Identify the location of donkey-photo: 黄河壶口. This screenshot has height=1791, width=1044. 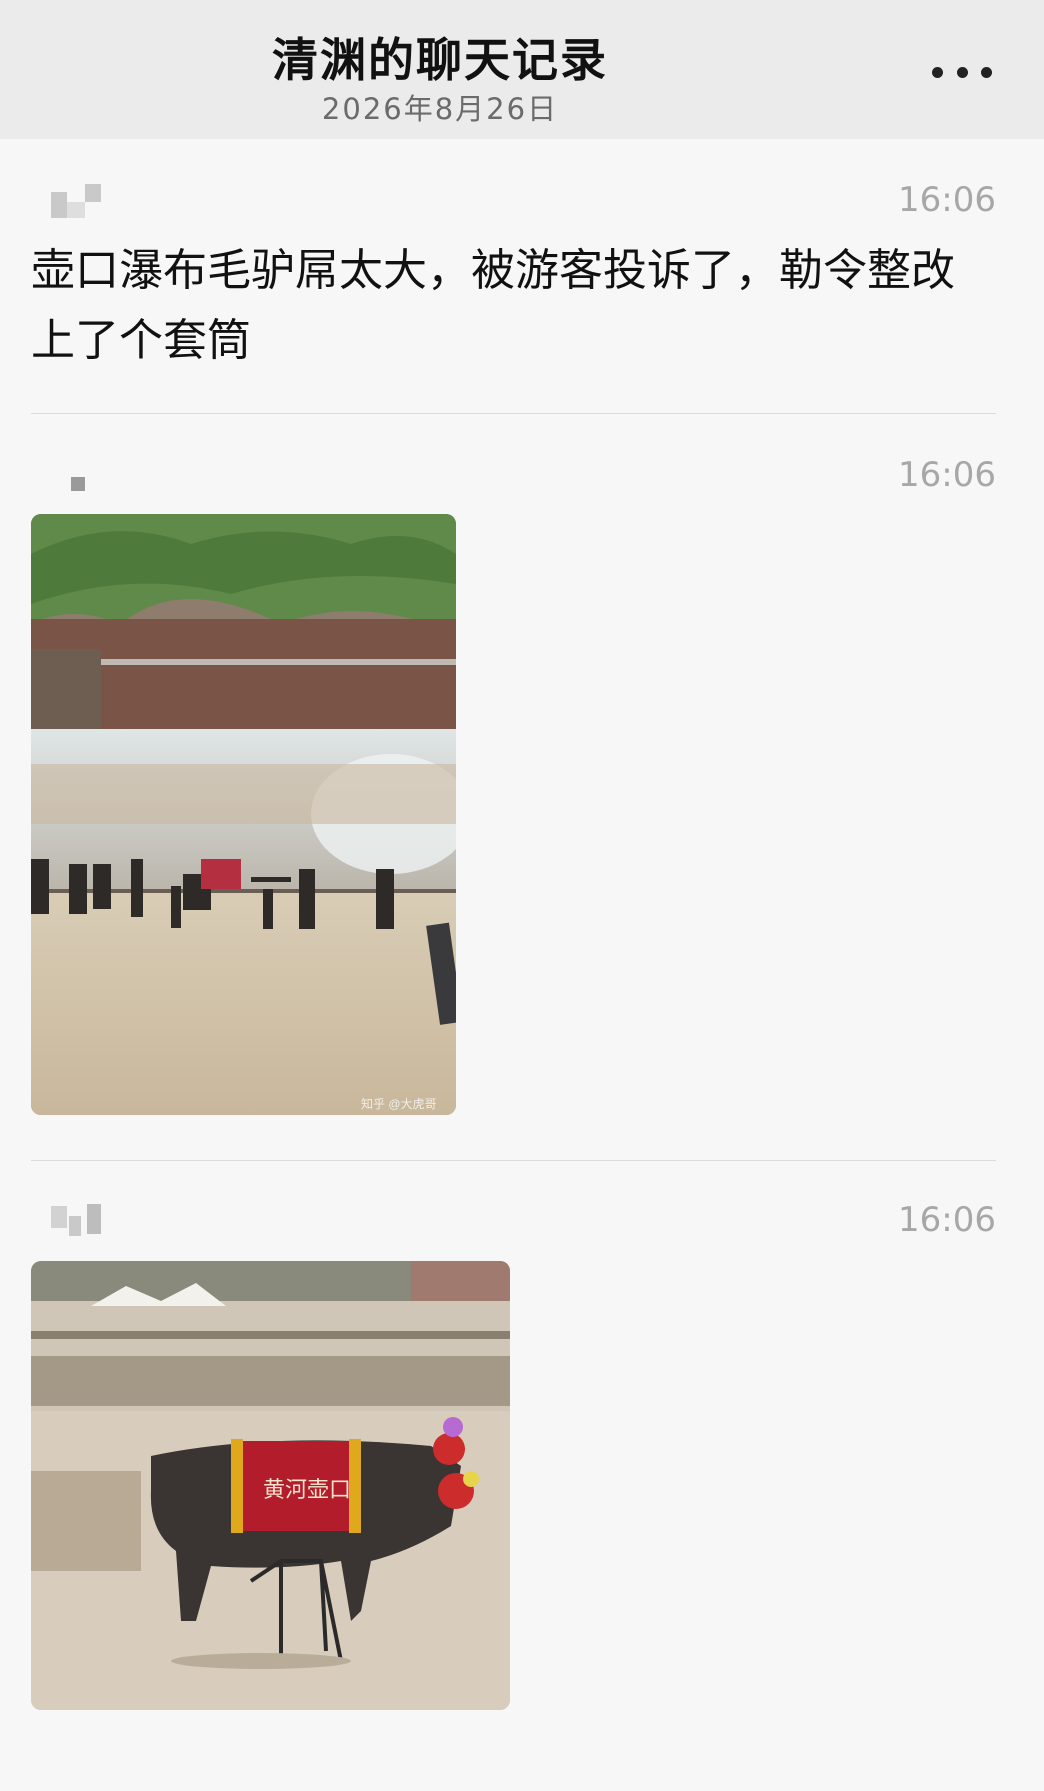
(270, 1485).